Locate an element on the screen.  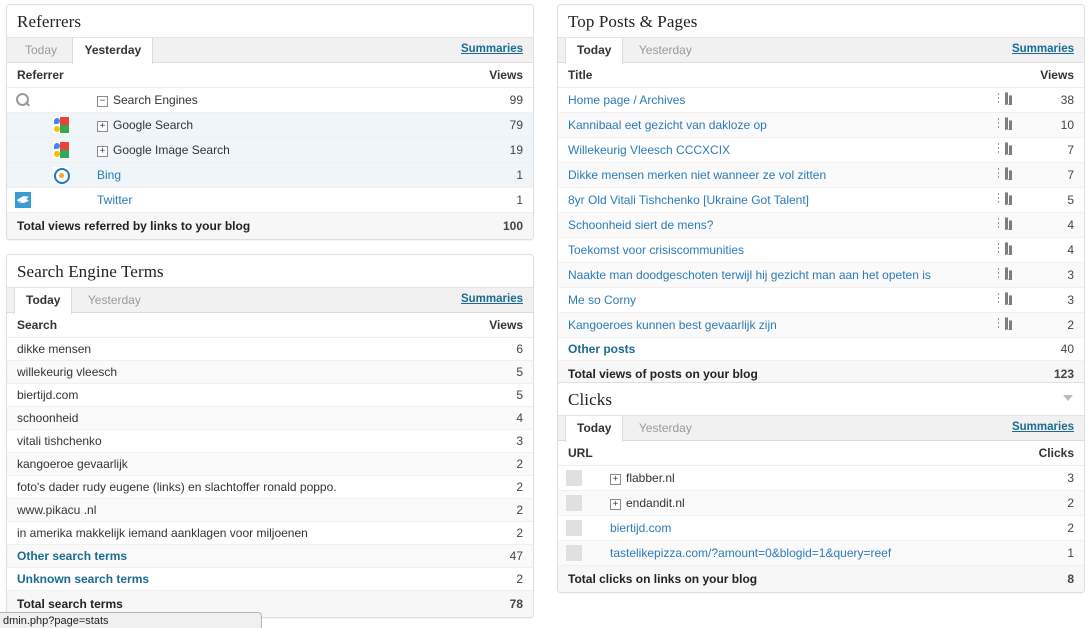
table-row: Home page / Archives 38 is located at coordinates (821, 100).